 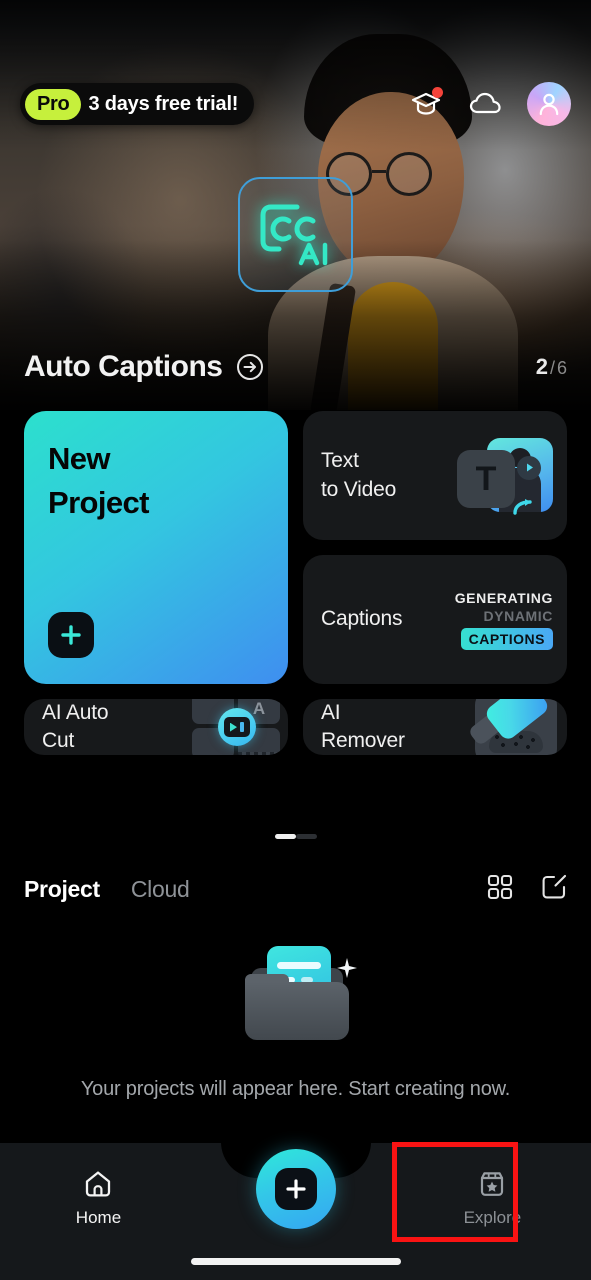 I want to click on arrow-right-circle-icon, so click(x=250, y=367).